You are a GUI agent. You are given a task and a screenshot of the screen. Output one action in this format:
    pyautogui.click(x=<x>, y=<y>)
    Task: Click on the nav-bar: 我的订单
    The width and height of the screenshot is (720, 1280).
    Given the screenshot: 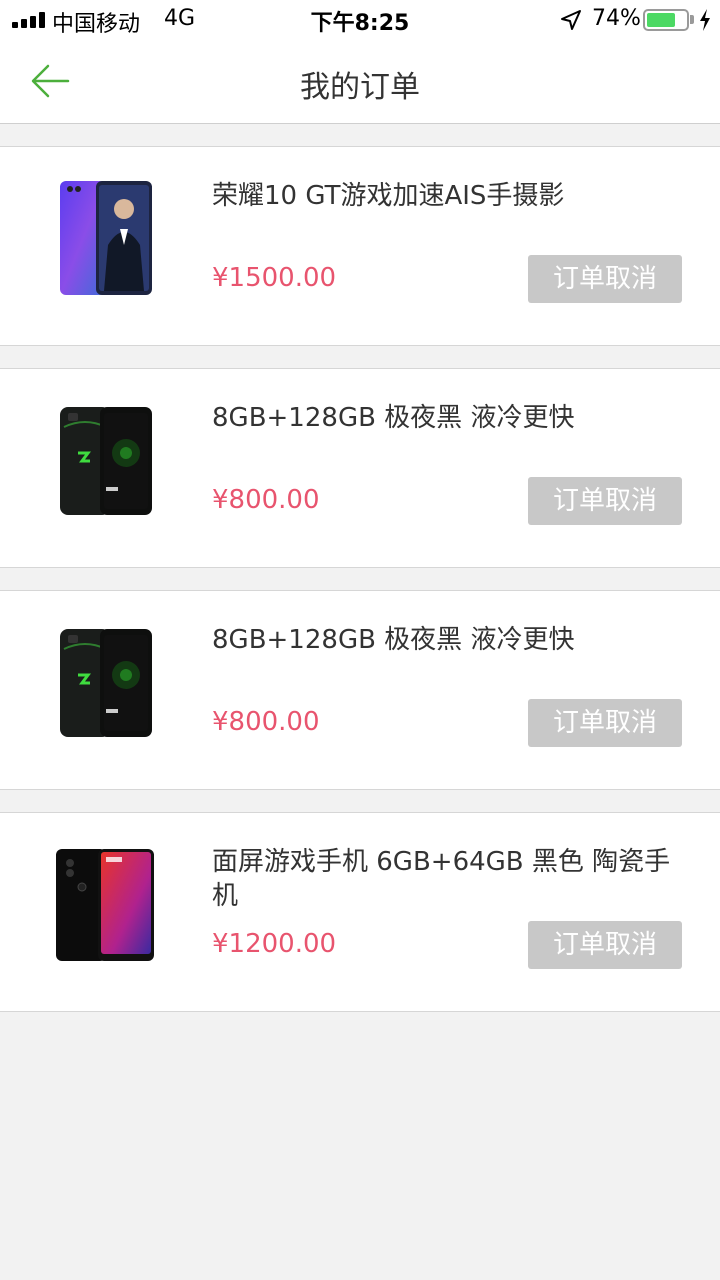 What is the action you would take?
    pyautogui.click(x=360, y=82)
    